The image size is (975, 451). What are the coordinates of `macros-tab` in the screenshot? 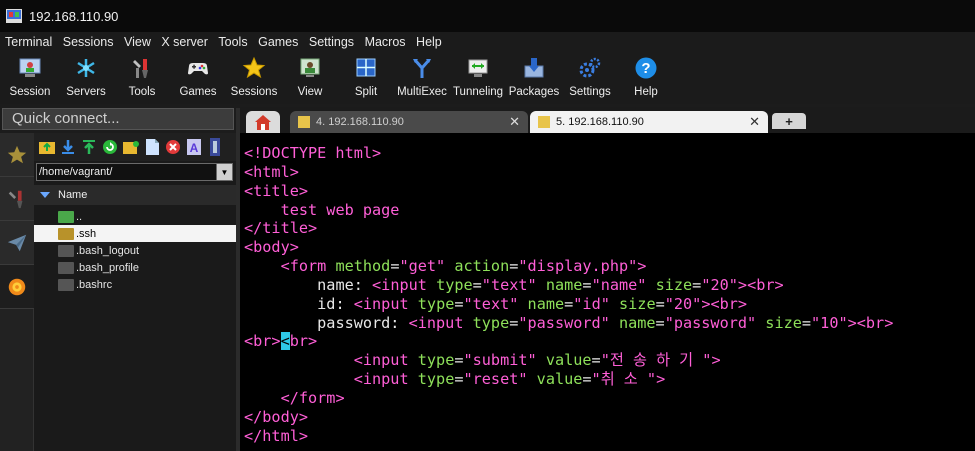 It's located at (17, 287).